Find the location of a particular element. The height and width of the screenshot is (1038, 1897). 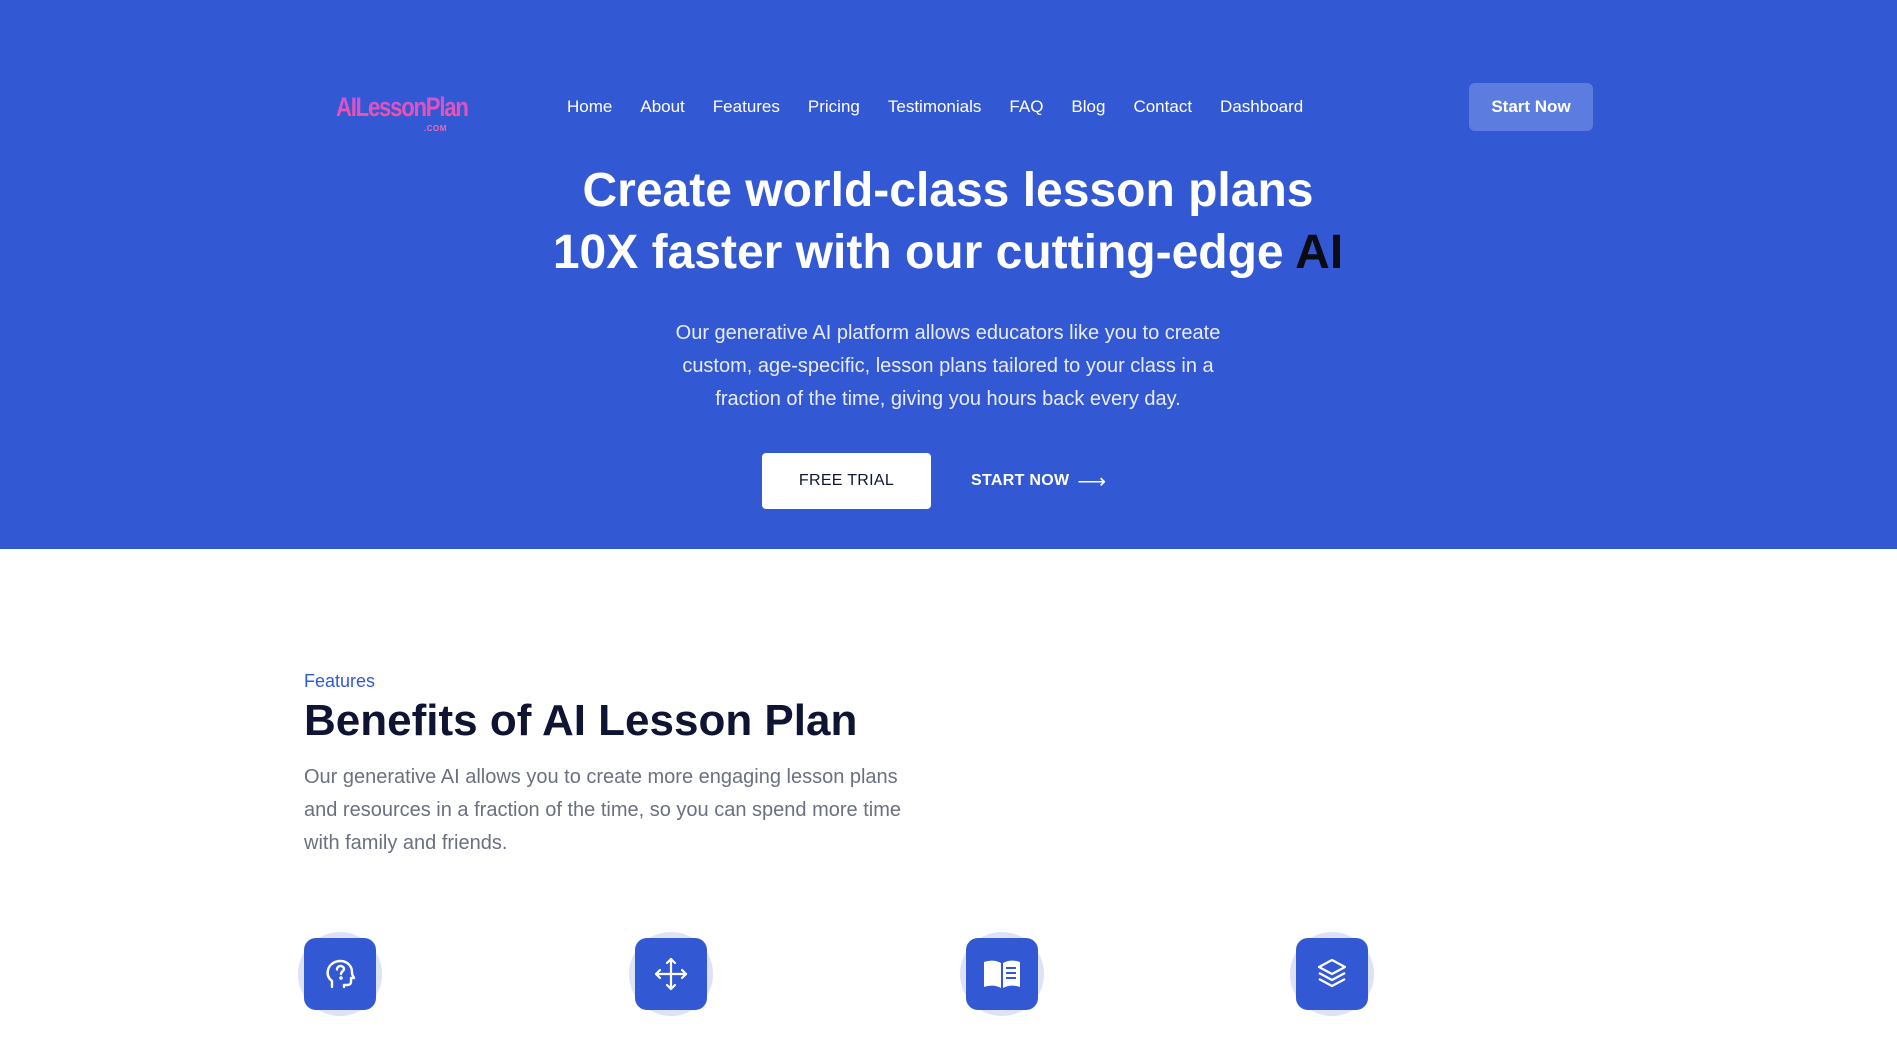

arrow-right-icon: ⟶ is located at coordinates (1092, 481).